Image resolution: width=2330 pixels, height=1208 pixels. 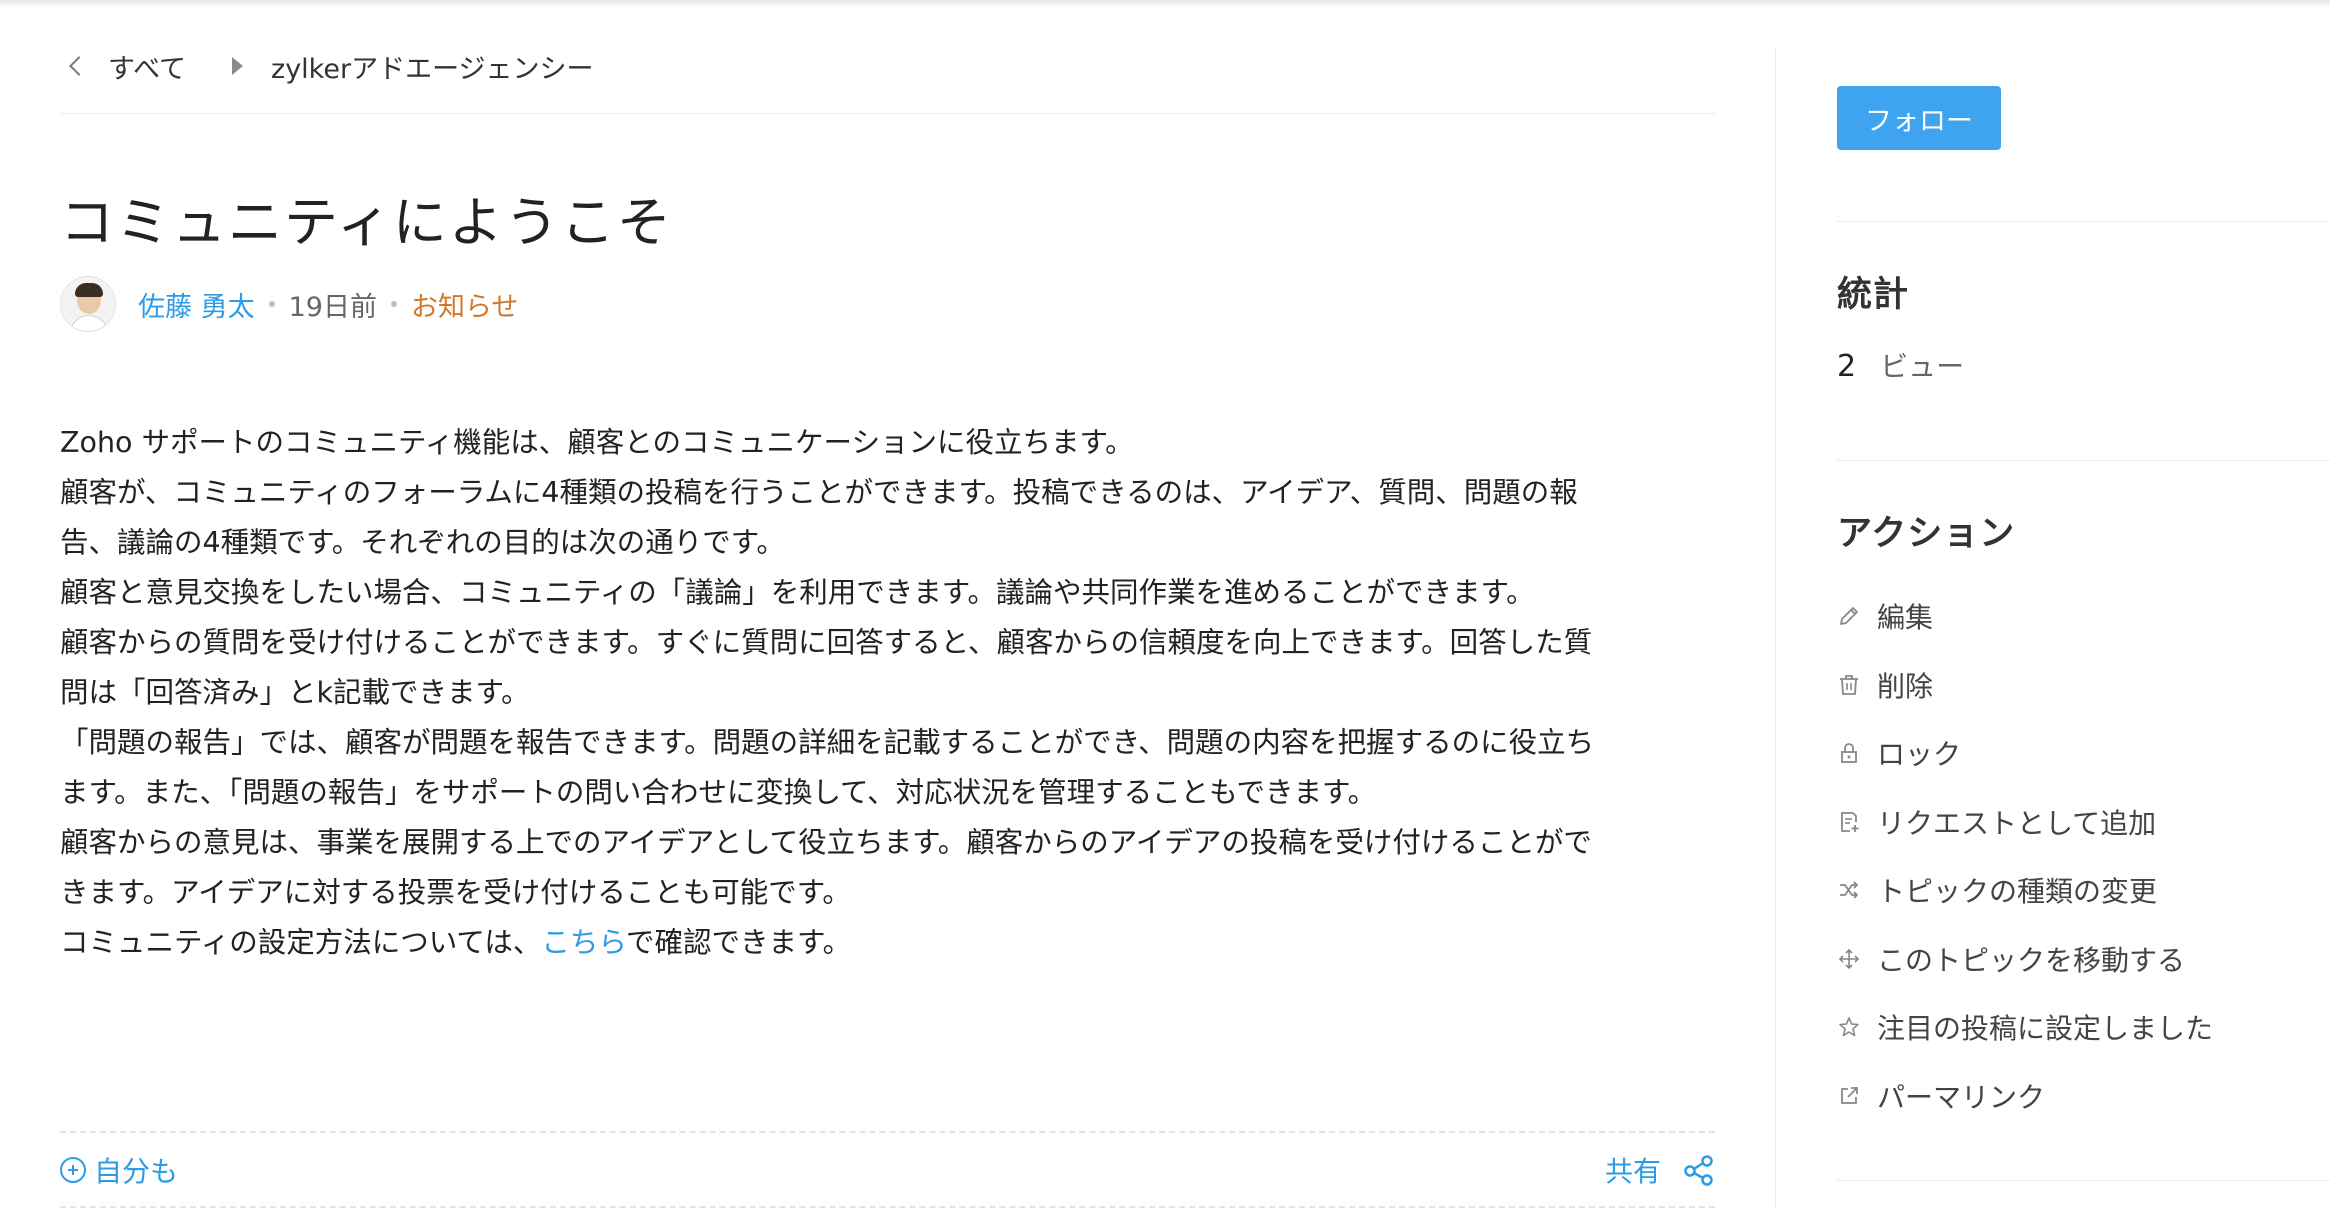 I want to click on body-line: Zoho サポートのコミュニティ機能は、顧客とのコミュニケーションに役立ちます。, so click(x=597, y=442).